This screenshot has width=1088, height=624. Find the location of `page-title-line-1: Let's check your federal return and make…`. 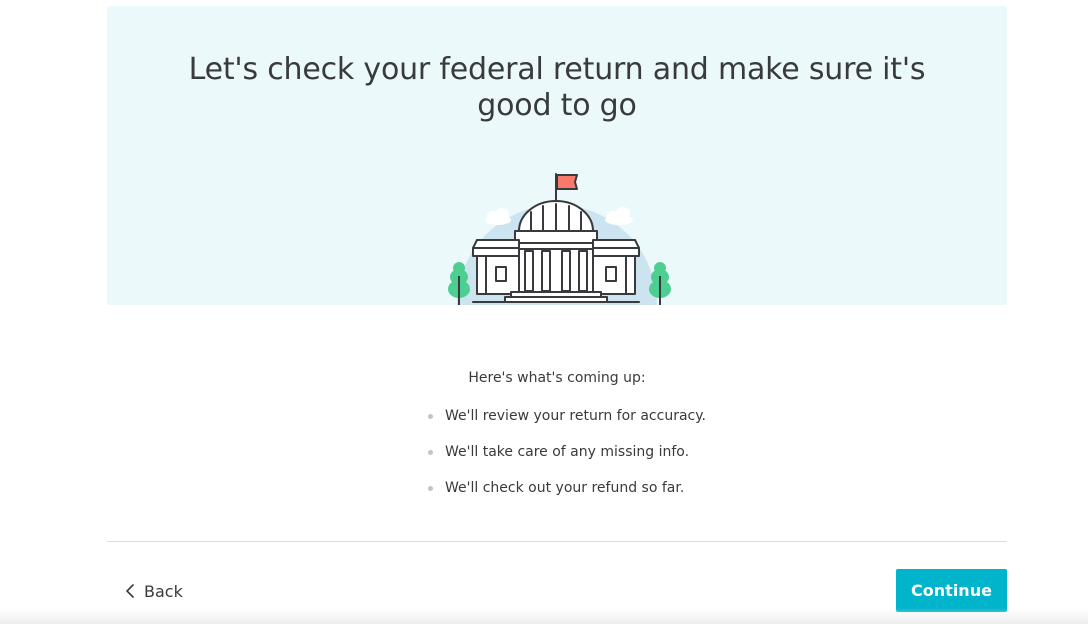

page-title-line-1: Let's check your federal return and make… is located at coordinates (557, 69).